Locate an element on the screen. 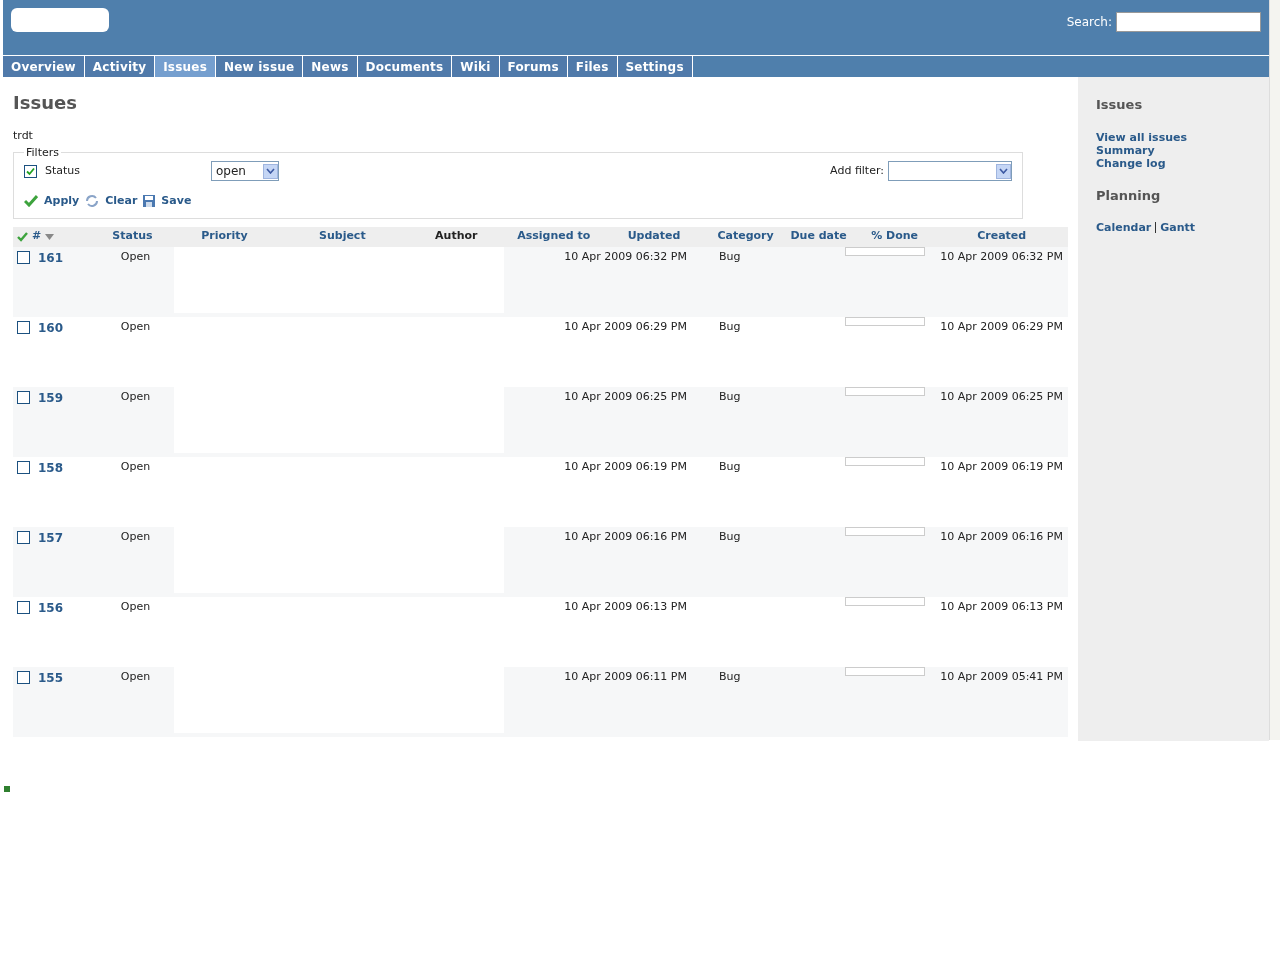 This screenshot has height=960, width=1280. add-filter-label: Add filter: is located at coordinates (857, 170).